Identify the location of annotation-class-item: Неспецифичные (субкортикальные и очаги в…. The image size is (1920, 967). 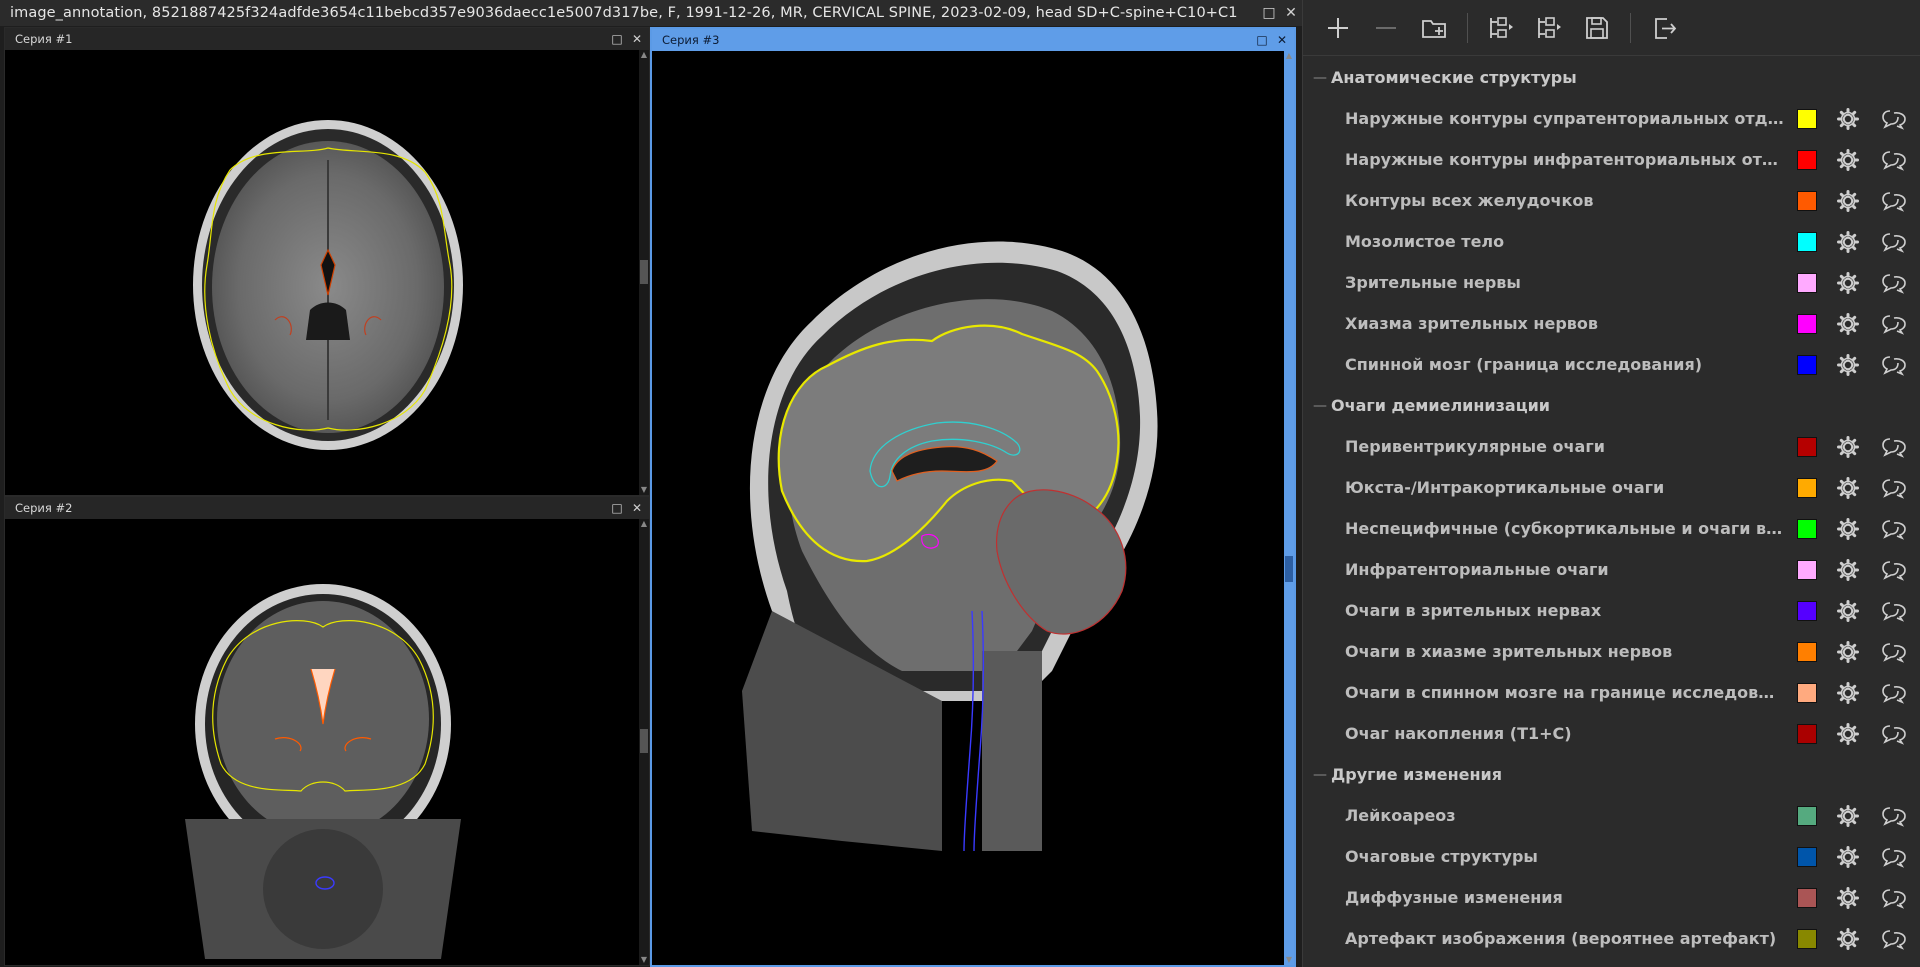
(1611, 528).